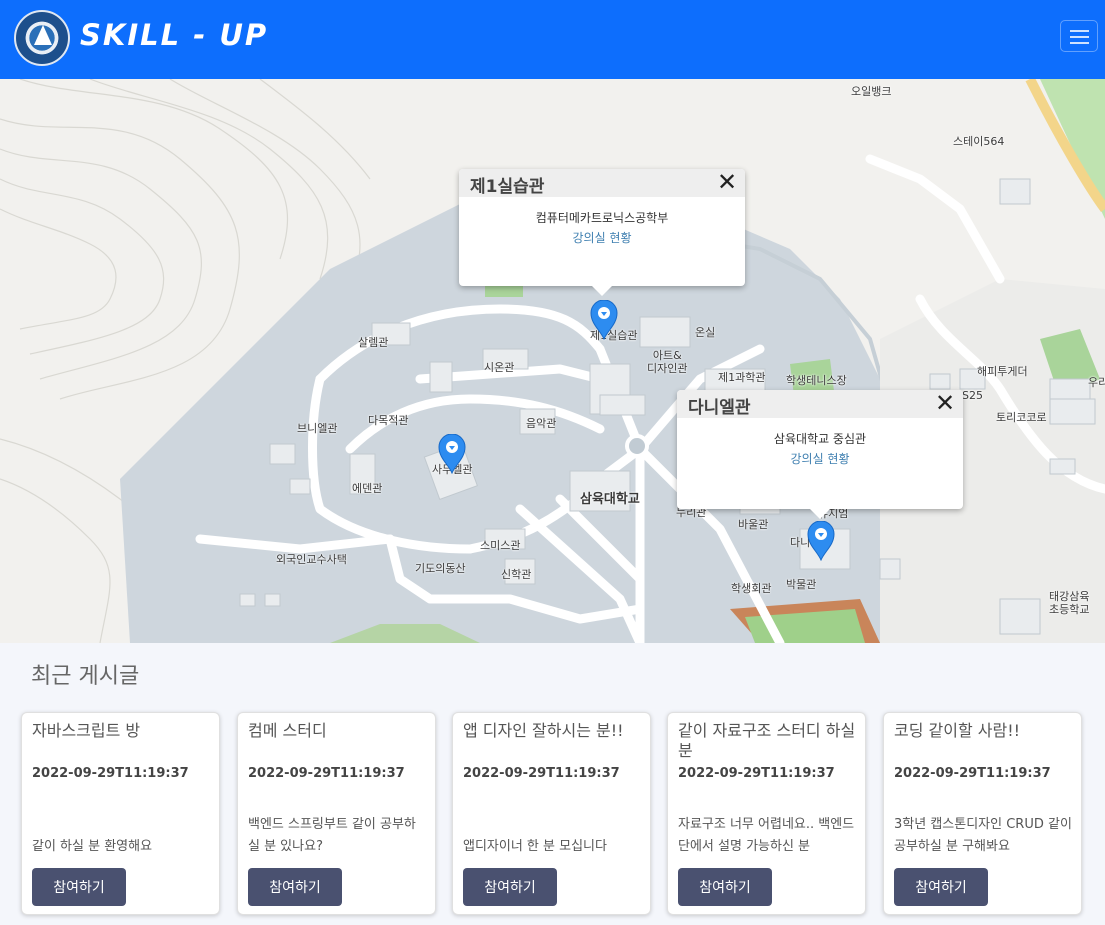  I want to click on info-window-dani: 다니엘관 ✕ 삼육대학교 중심관 강의실 현황, so click(820, 454).